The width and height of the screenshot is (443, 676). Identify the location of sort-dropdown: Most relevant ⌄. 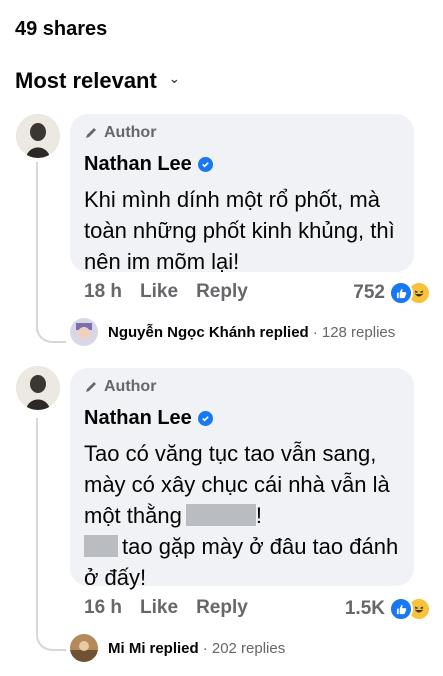
(97, 81).